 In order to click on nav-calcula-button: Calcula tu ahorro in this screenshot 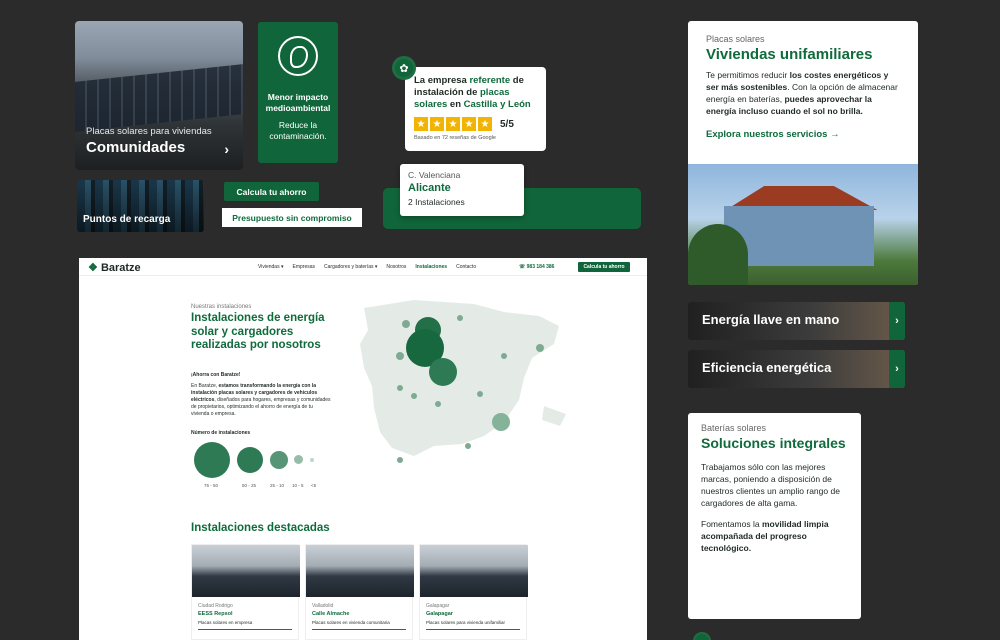, I will do `click(604, 267)`.